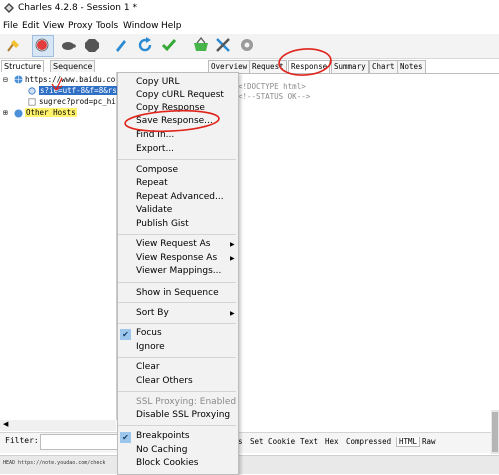  What do you see at coordinates (305, 62) in the screenshot?
I see `annotation-circle-response-tab` at bounding box center [305, 62].